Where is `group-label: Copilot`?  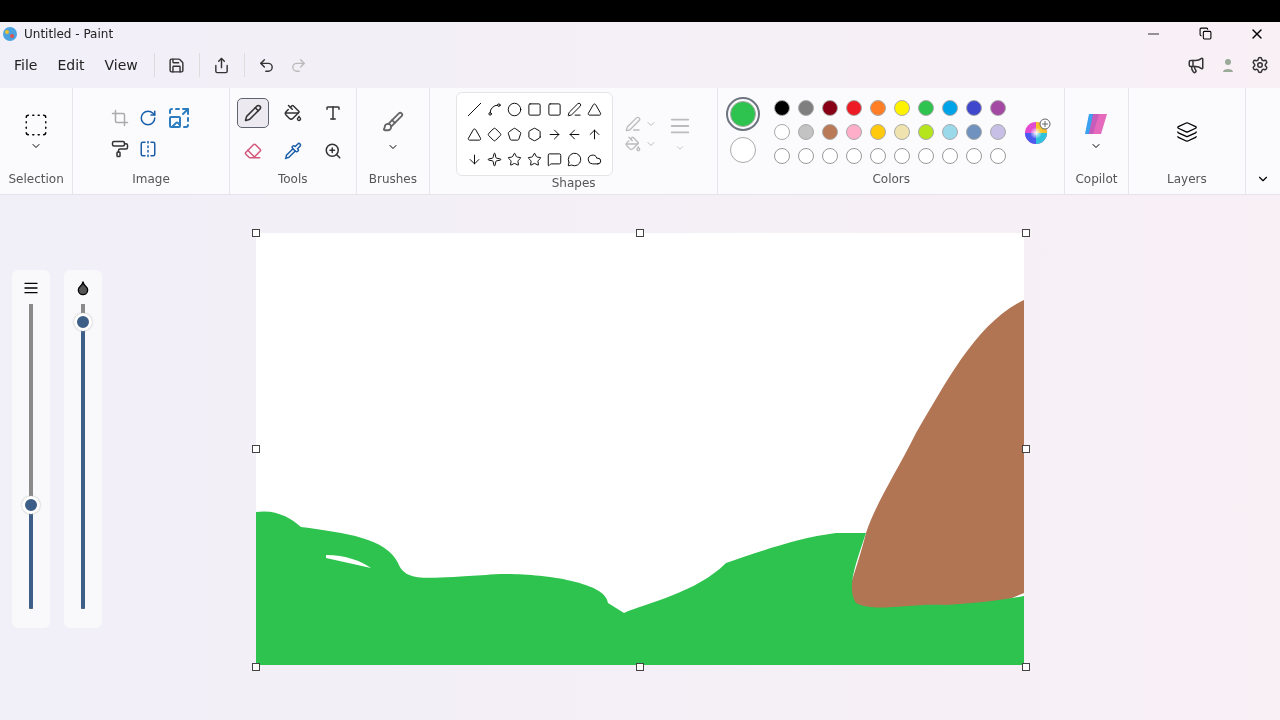
group-label: Copilot is located at coordinates (1096, 180).